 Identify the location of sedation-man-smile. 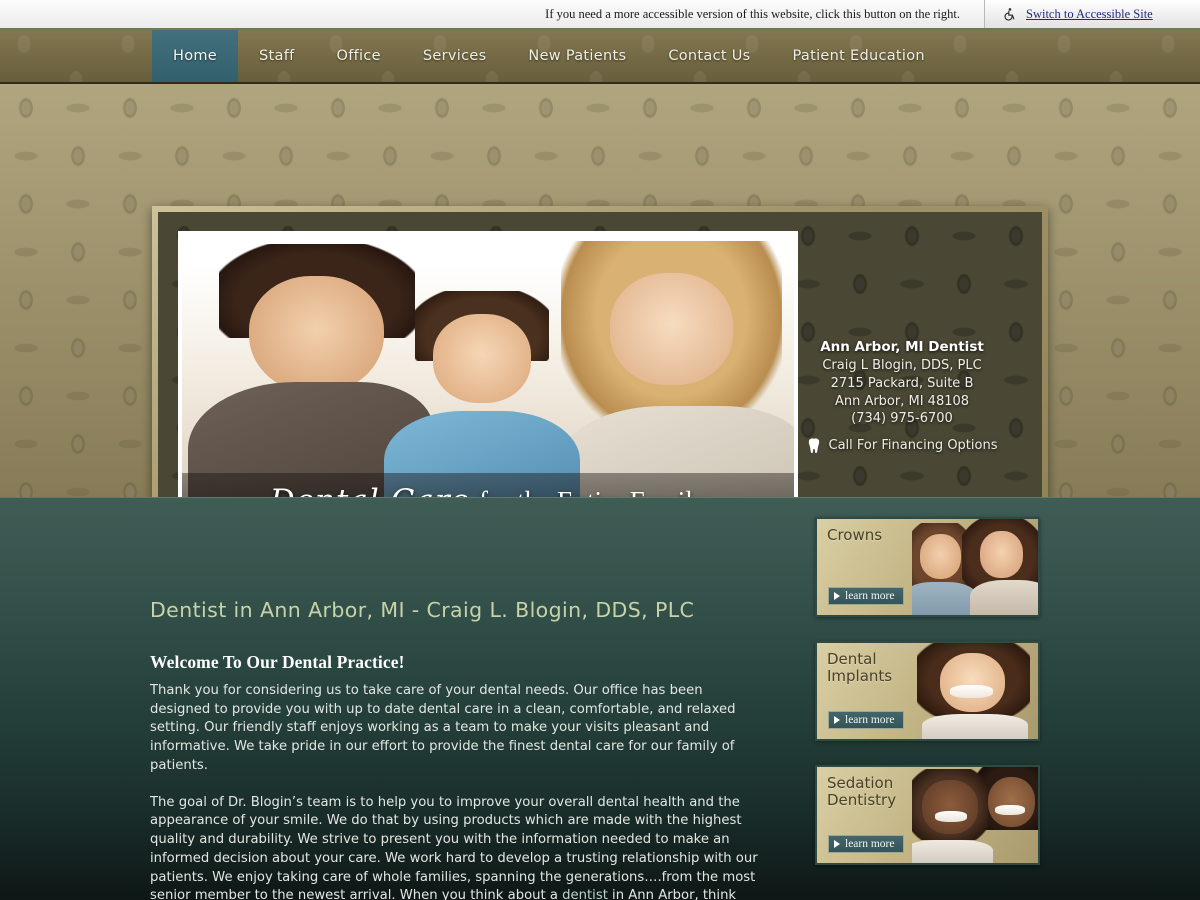
(951, 816).